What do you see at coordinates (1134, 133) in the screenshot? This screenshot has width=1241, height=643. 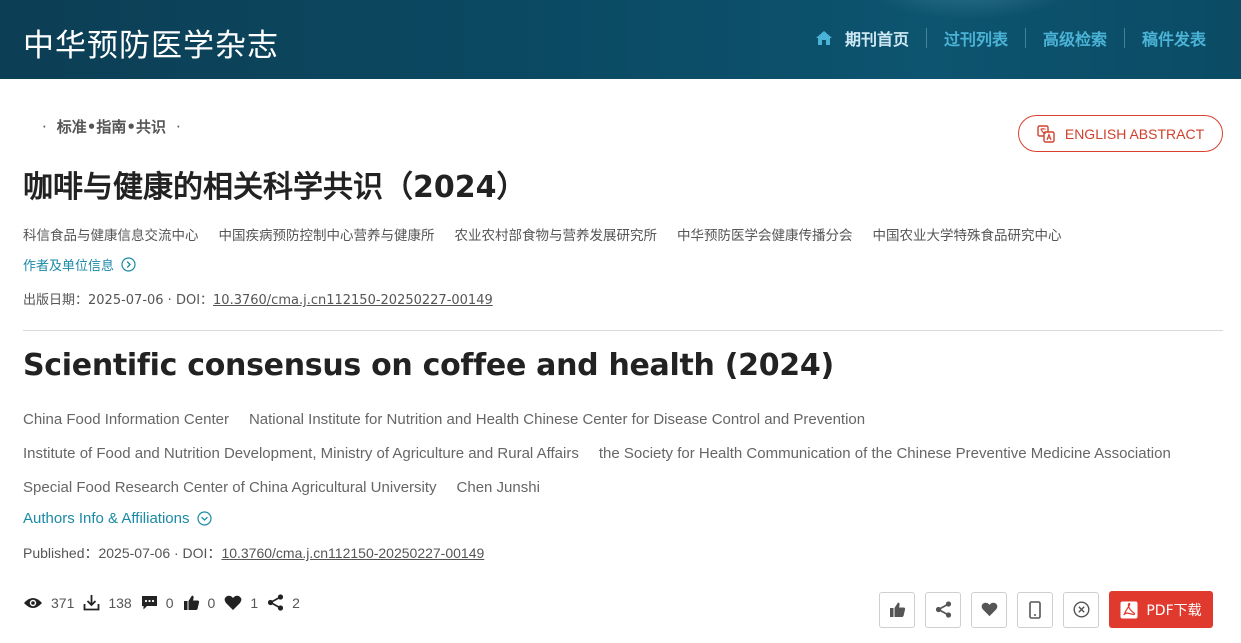 I see `english-abstract-label: ENGLISH ABSTRACT` at bounding box center [1134, 133].